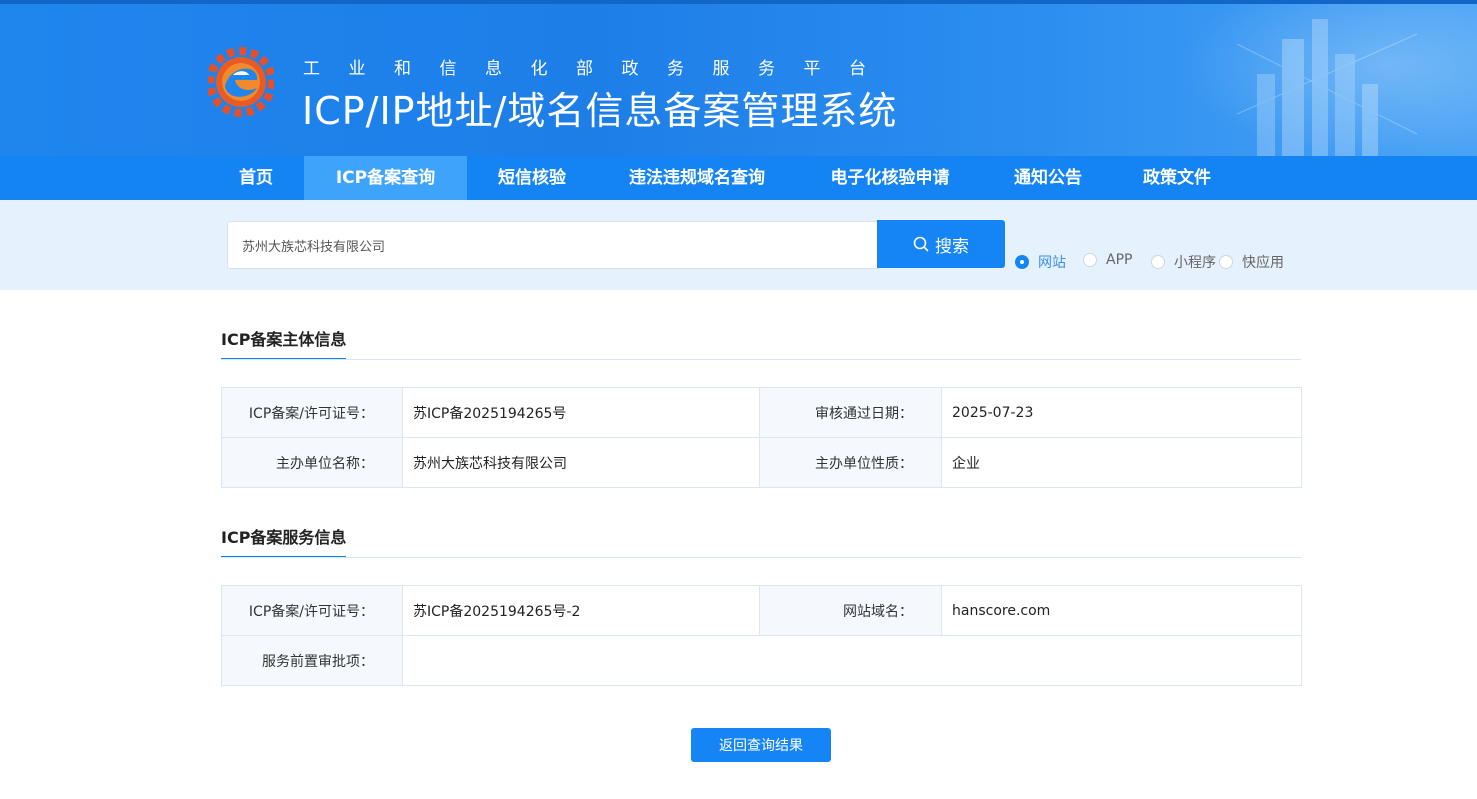 Image resolution: width=1477 pixels, height=799 pixels. What do you see at coordinates (599, 69) in the screenshot?
I see `platform-subtitle: 工业和信息化部政务服务平台` at bounding box center [599, 69].